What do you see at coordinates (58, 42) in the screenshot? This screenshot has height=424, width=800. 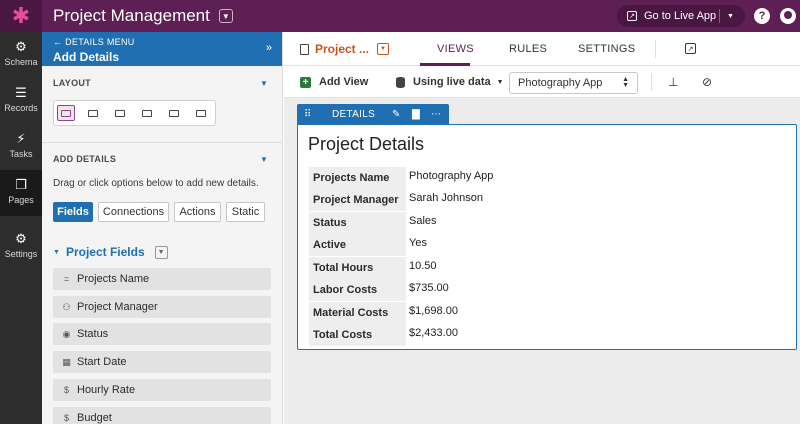 I see `arrow-left-icon: ←` at bounding box center [58, 42].